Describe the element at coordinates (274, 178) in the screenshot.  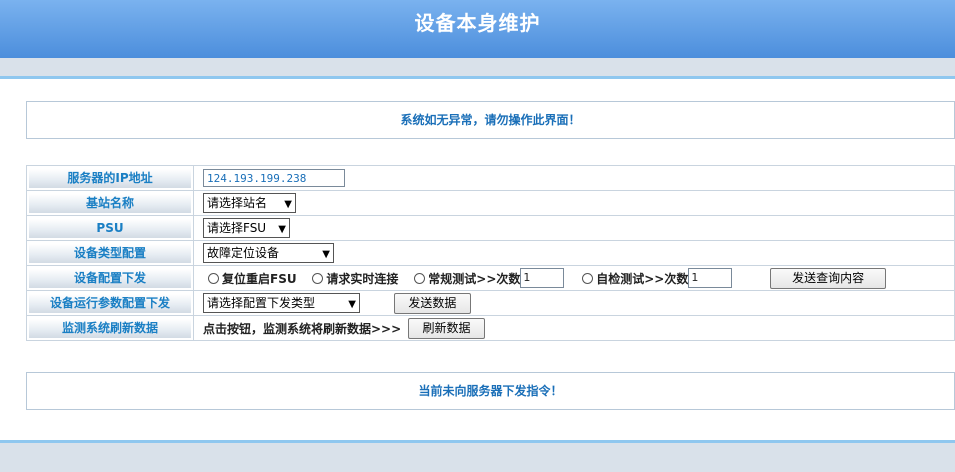
I see `server-ip-input` at that location.